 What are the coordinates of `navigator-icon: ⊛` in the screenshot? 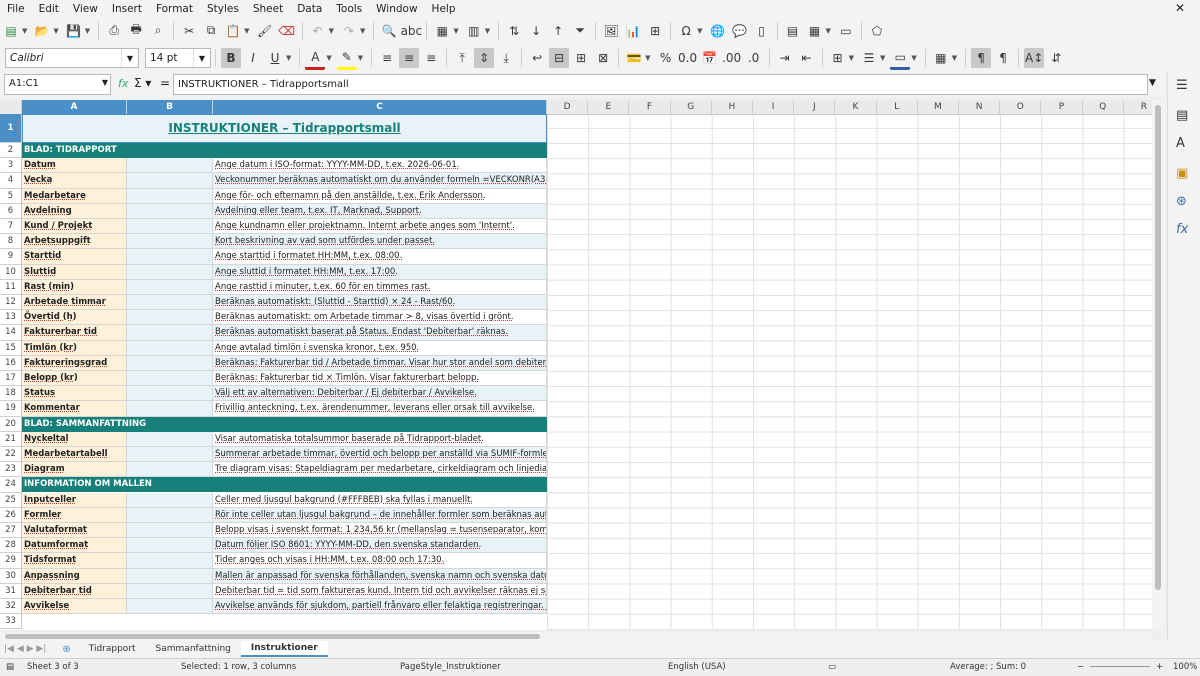 It's located at (1181, 201).